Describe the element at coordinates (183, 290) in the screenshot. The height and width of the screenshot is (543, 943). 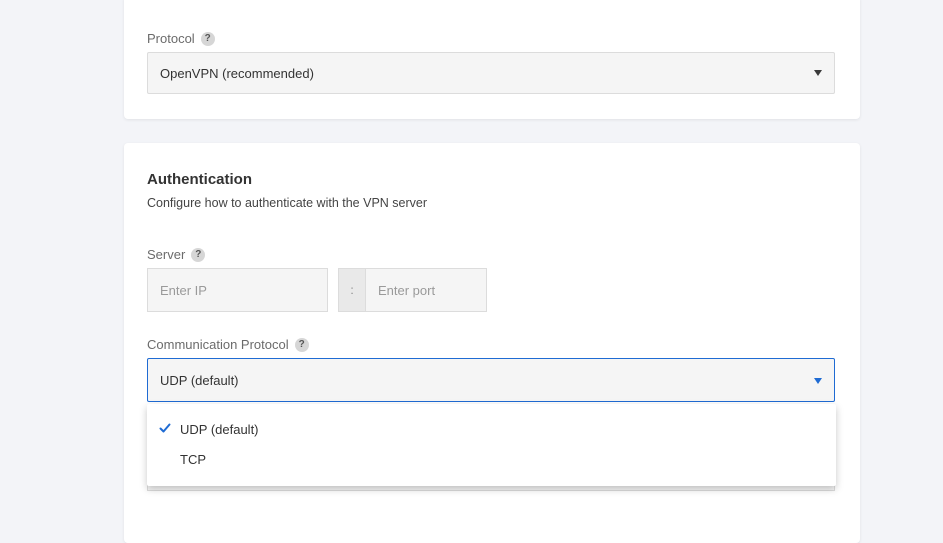
I see `server-ip-placeholder: Enter IP` at that location.